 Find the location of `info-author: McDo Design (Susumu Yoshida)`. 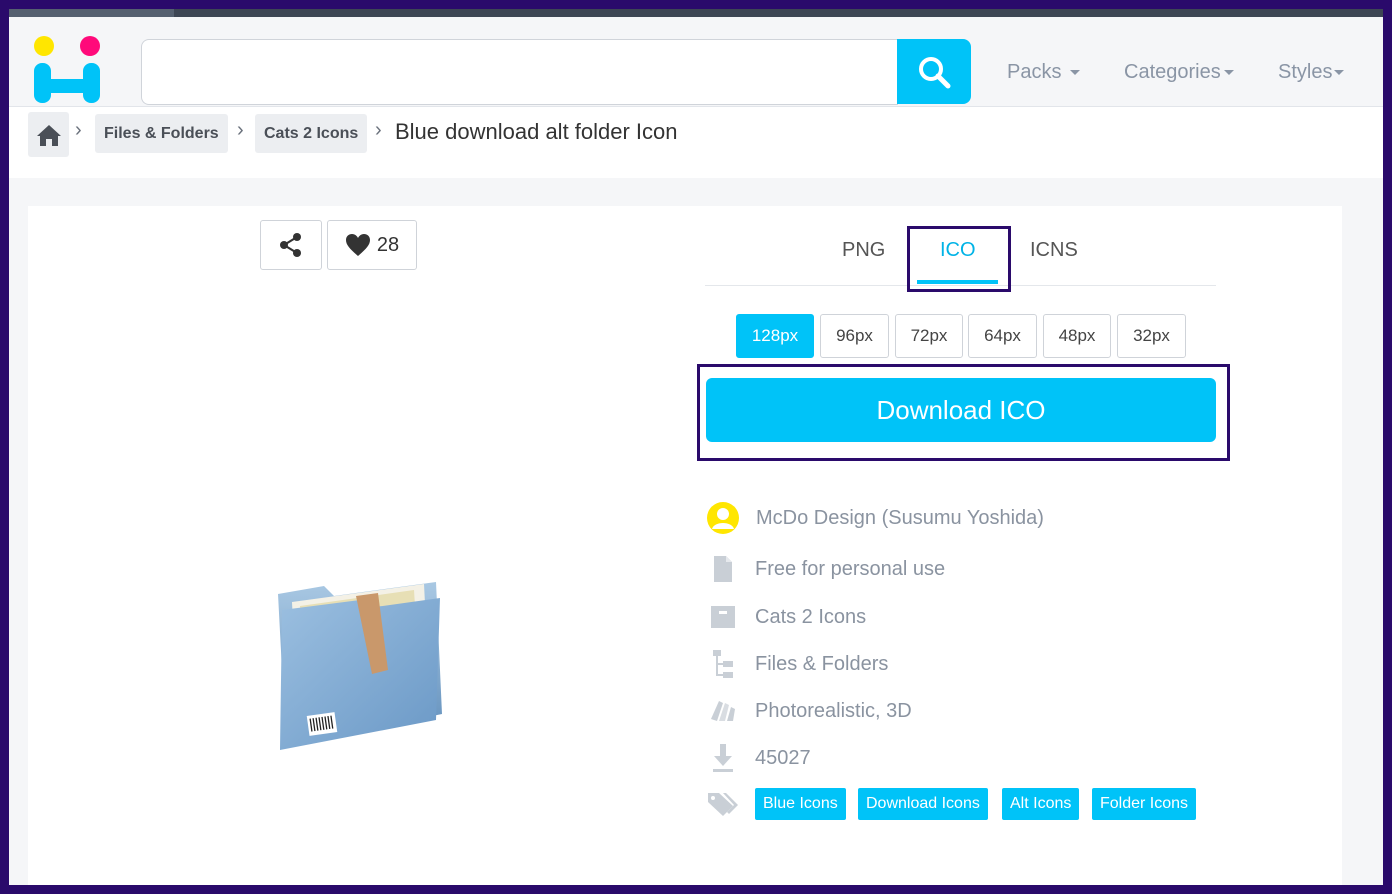

info-author: McDo Design (Susumu Yoshida) is located at coordinates (875, 518).